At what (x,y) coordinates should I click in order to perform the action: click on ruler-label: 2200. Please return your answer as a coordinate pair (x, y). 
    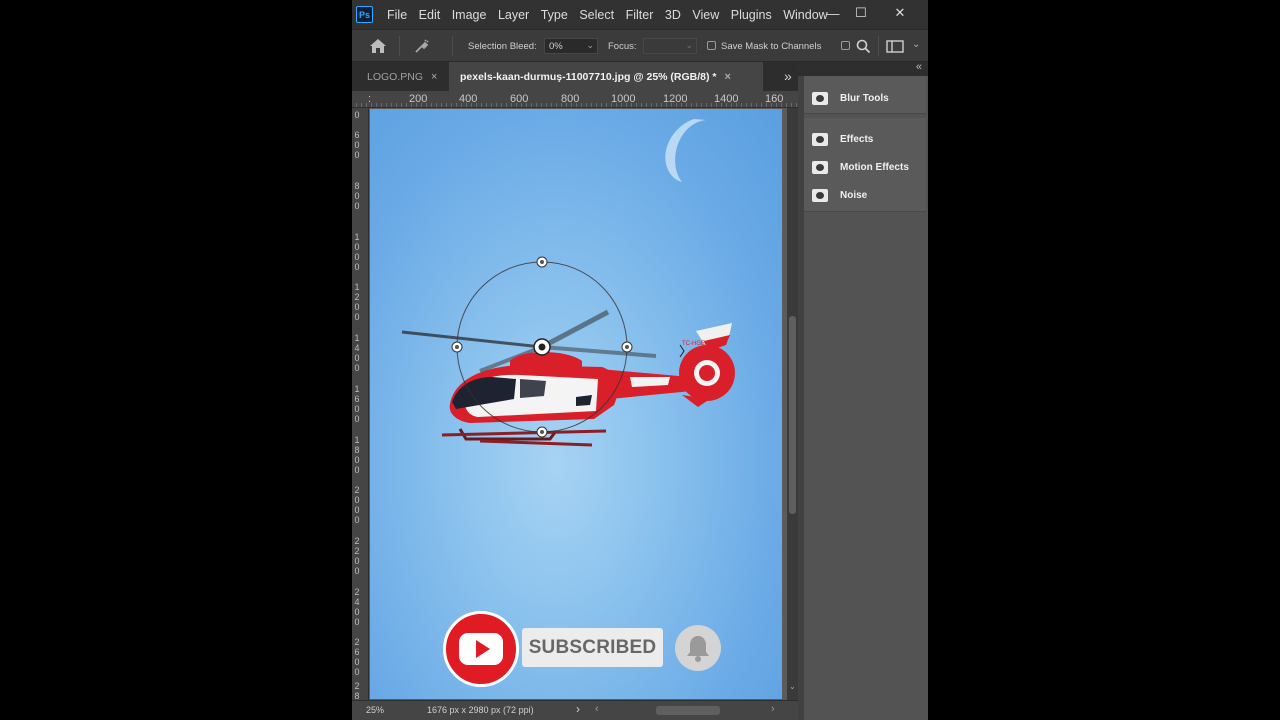
    Looking at the image, I should click on (357, 556).